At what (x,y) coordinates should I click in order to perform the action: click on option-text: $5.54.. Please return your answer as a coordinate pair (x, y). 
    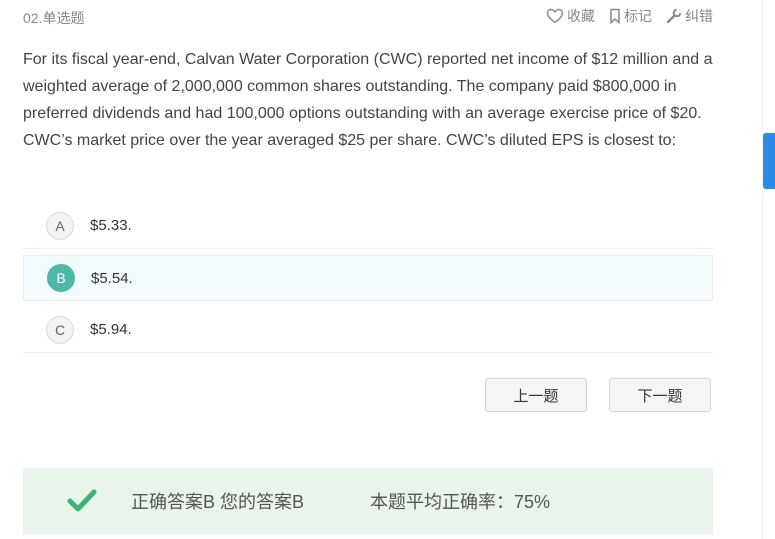
    Looking at the image, I should click on (112, 278).